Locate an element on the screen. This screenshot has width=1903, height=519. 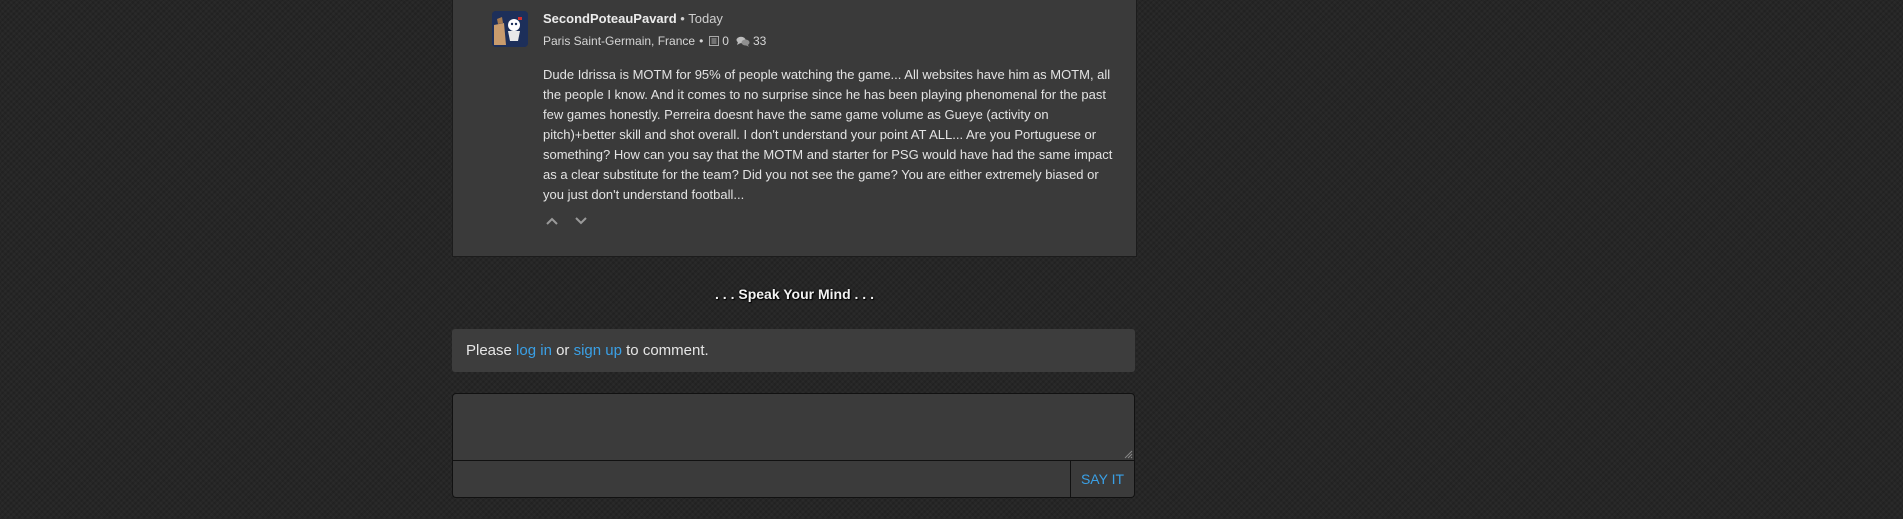
comment-time: Today is located at coordinates (705, 18).